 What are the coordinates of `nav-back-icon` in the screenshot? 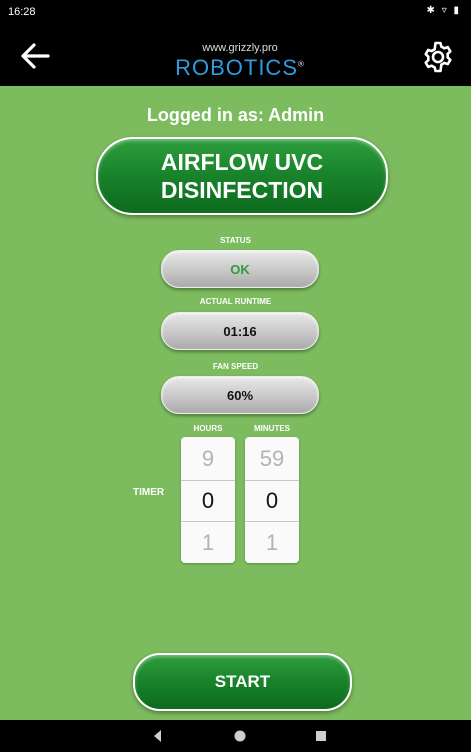 It's located at (157, 736).